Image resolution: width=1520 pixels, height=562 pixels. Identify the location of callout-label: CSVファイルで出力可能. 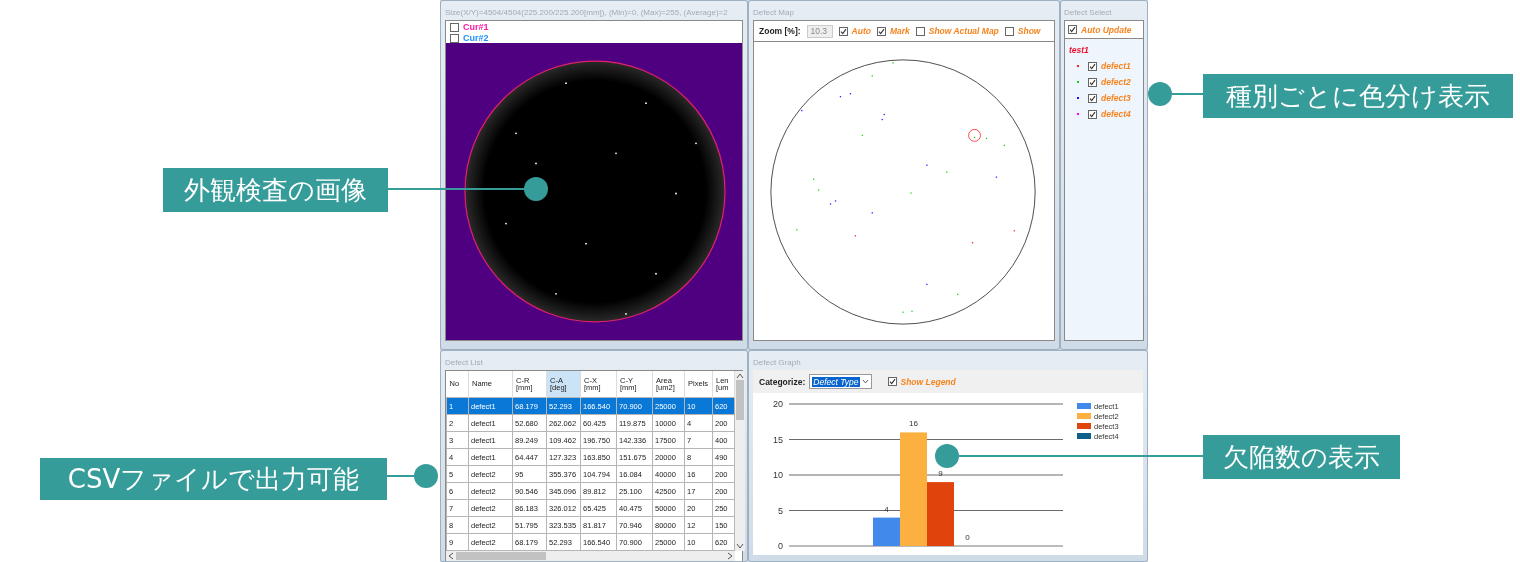
(213, 479).